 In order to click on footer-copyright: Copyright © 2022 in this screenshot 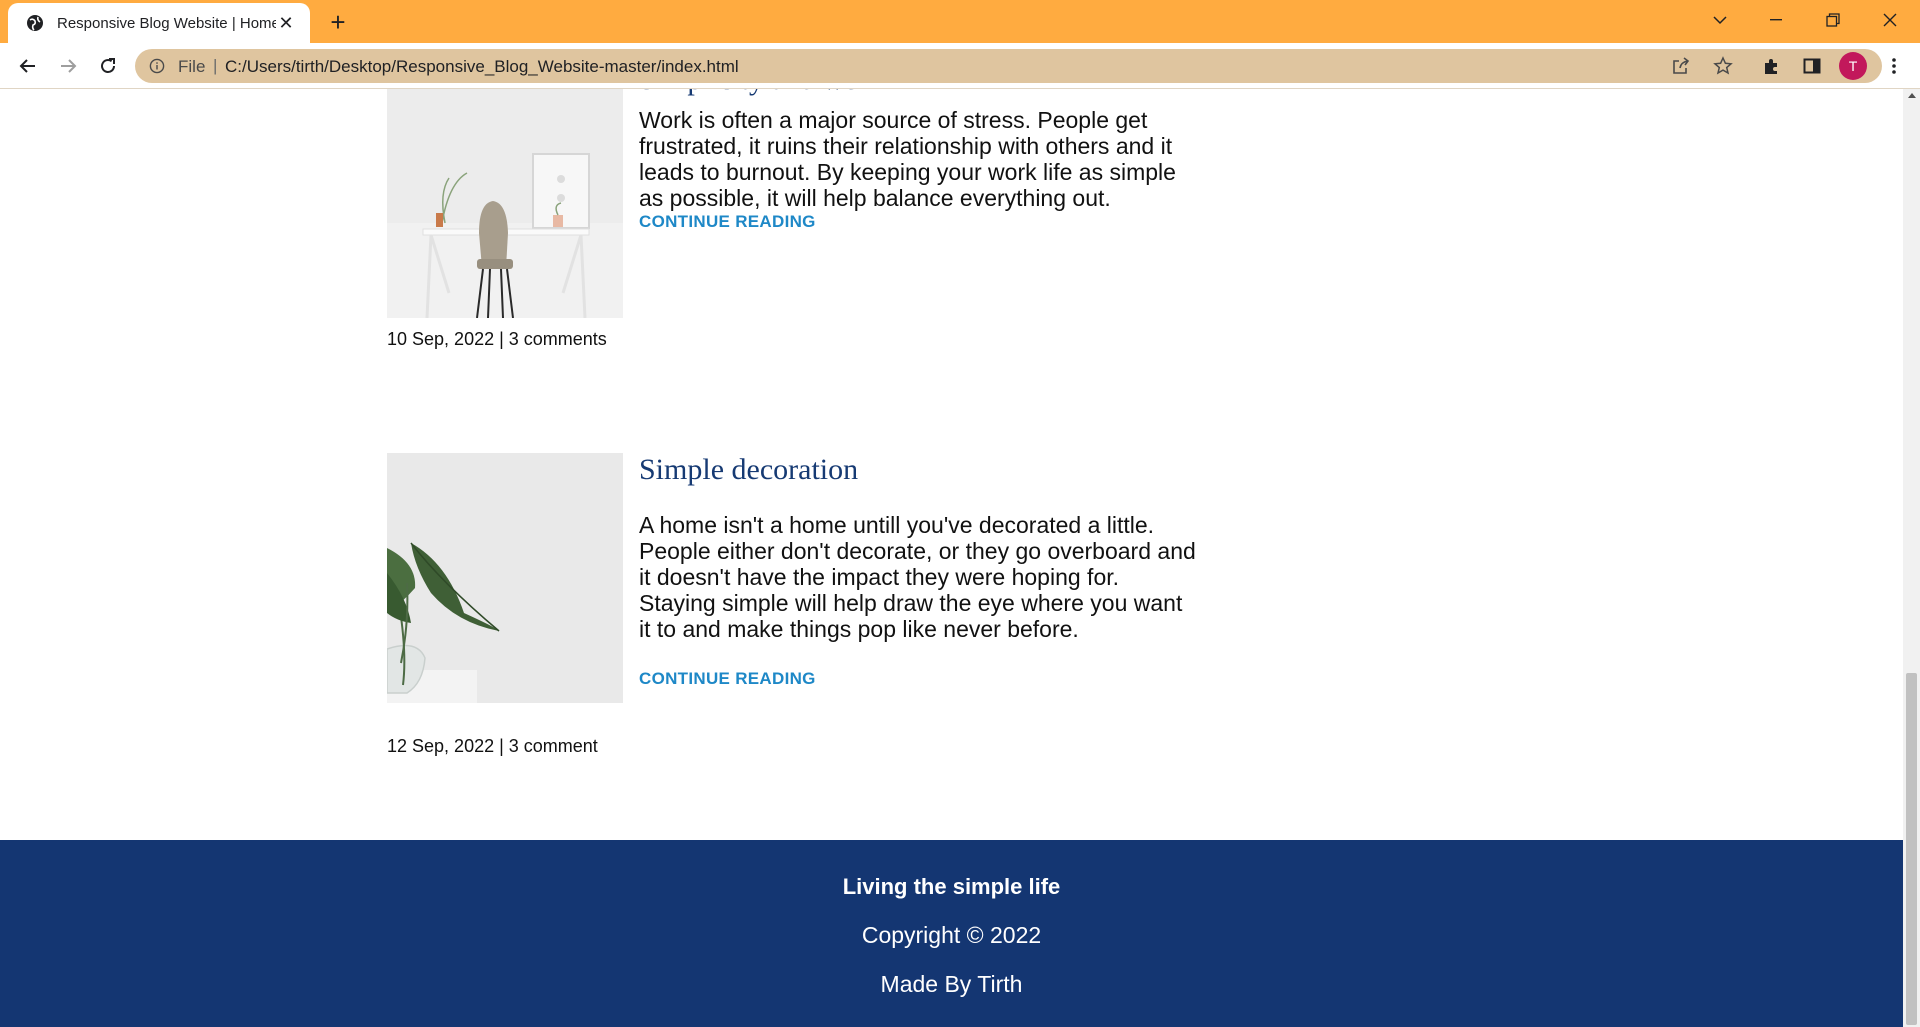, I will do `click(951, 935)`.